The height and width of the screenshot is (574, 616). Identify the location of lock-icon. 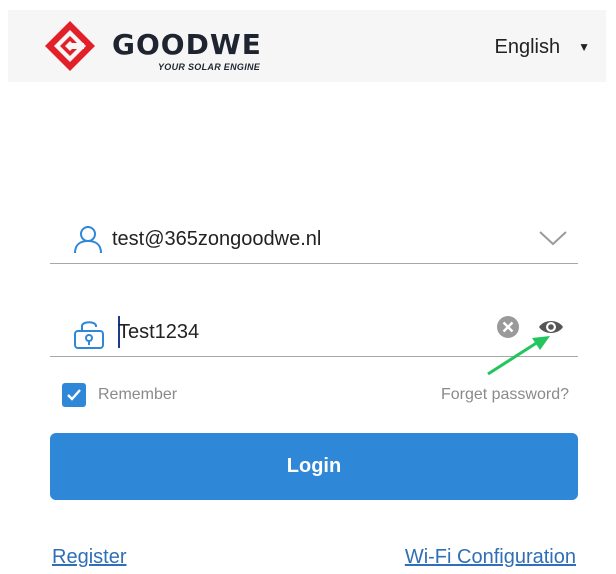
(89, 335).